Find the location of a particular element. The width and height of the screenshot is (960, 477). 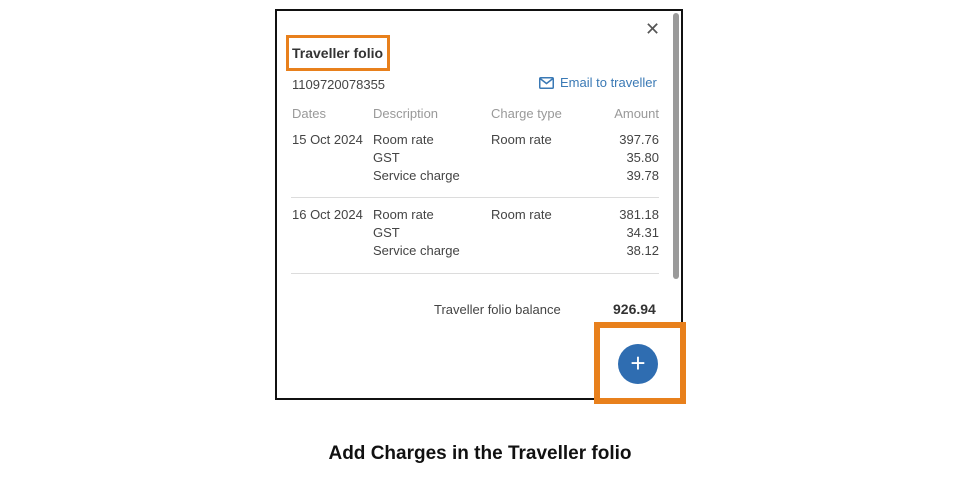

folio-number: 1109720078355 is located at coordinates (339, 84).